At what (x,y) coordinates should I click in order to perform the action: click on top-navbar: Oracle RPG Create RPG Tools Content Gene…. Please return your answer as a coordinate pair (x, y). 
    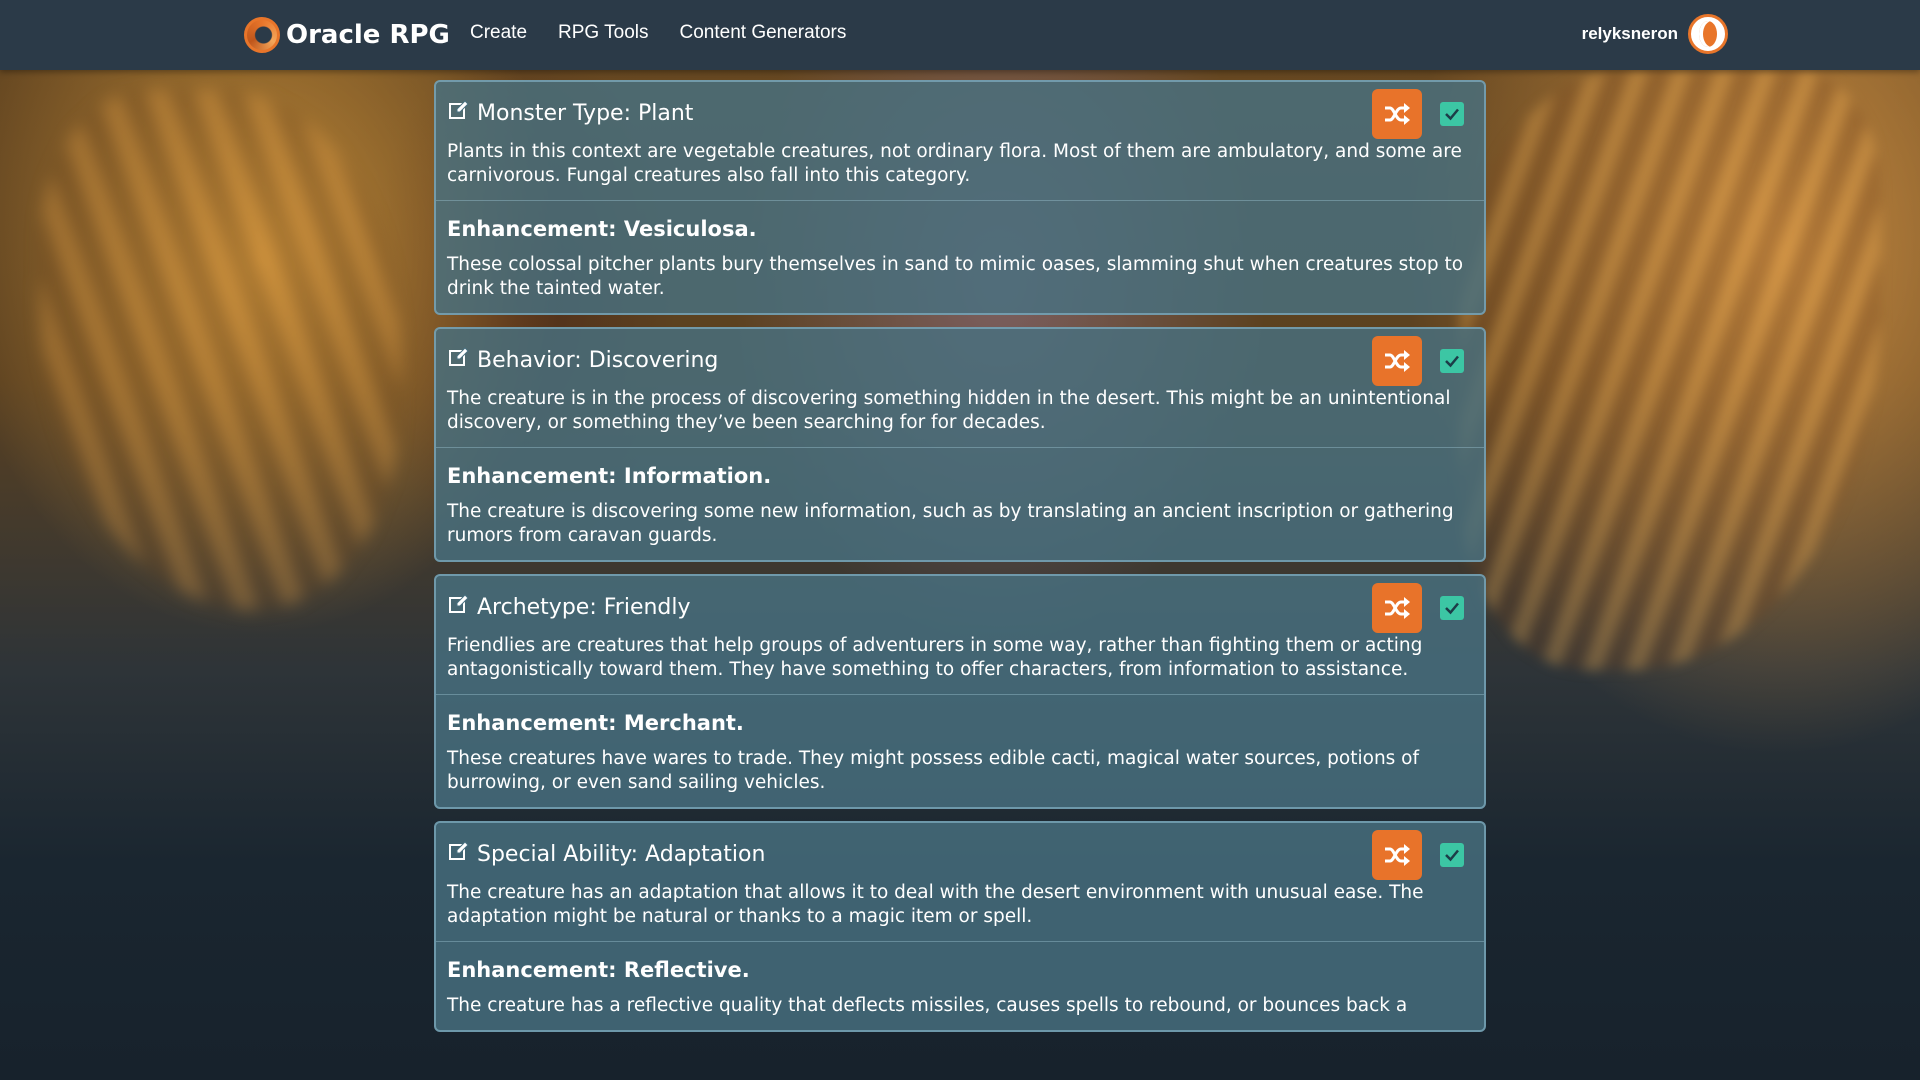
    Looking at the image, I should click on (960, 35).